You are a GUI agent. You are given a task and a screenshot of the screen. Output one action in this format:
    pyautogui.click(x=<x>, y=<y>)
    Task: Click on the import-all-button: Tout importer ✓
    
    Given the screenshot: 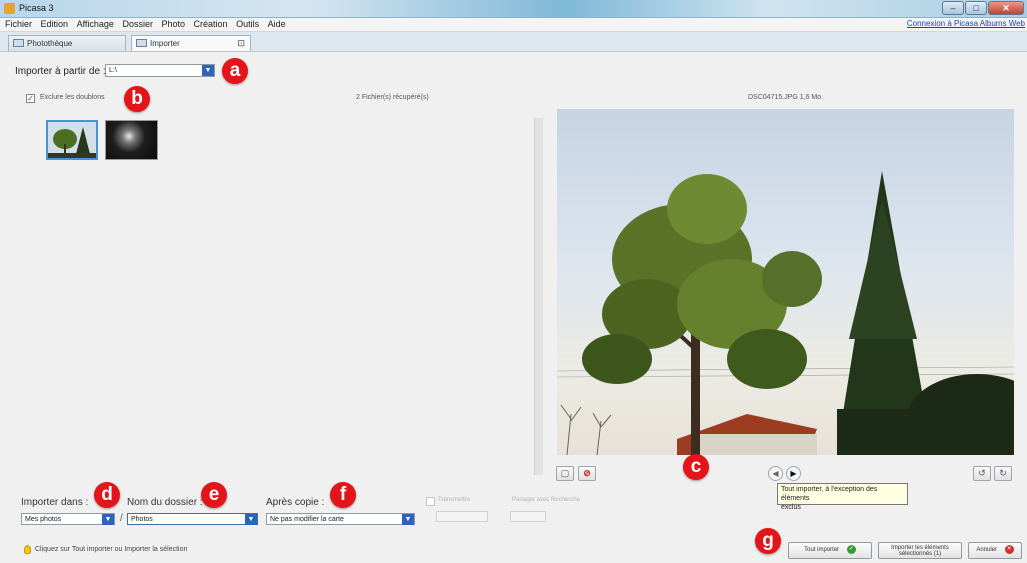 What is the action you would take?
    pyautogui.click(x=830, y=550)
    